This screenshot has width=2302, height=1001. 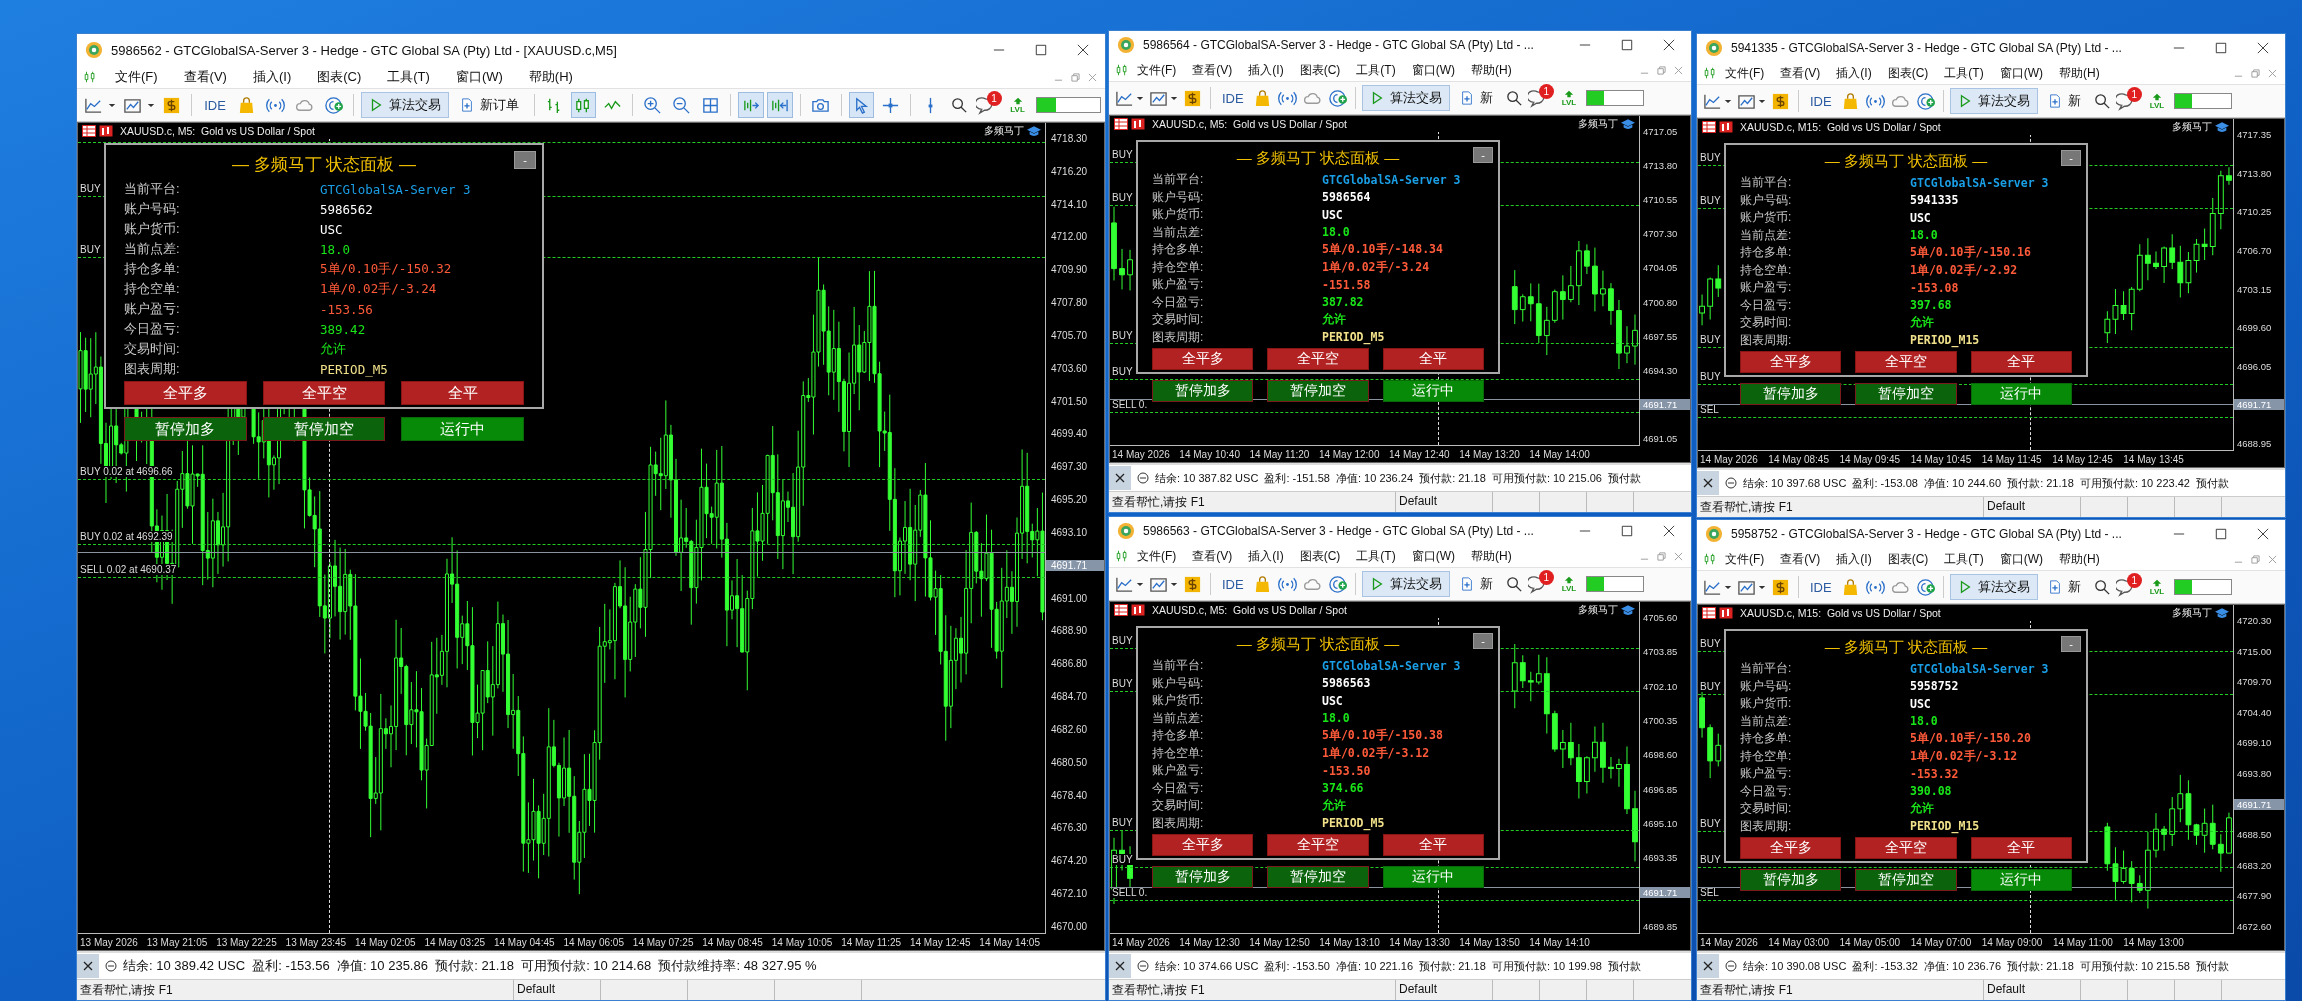 I want to click on order-label: BUY, so click(x=1711, y=376).